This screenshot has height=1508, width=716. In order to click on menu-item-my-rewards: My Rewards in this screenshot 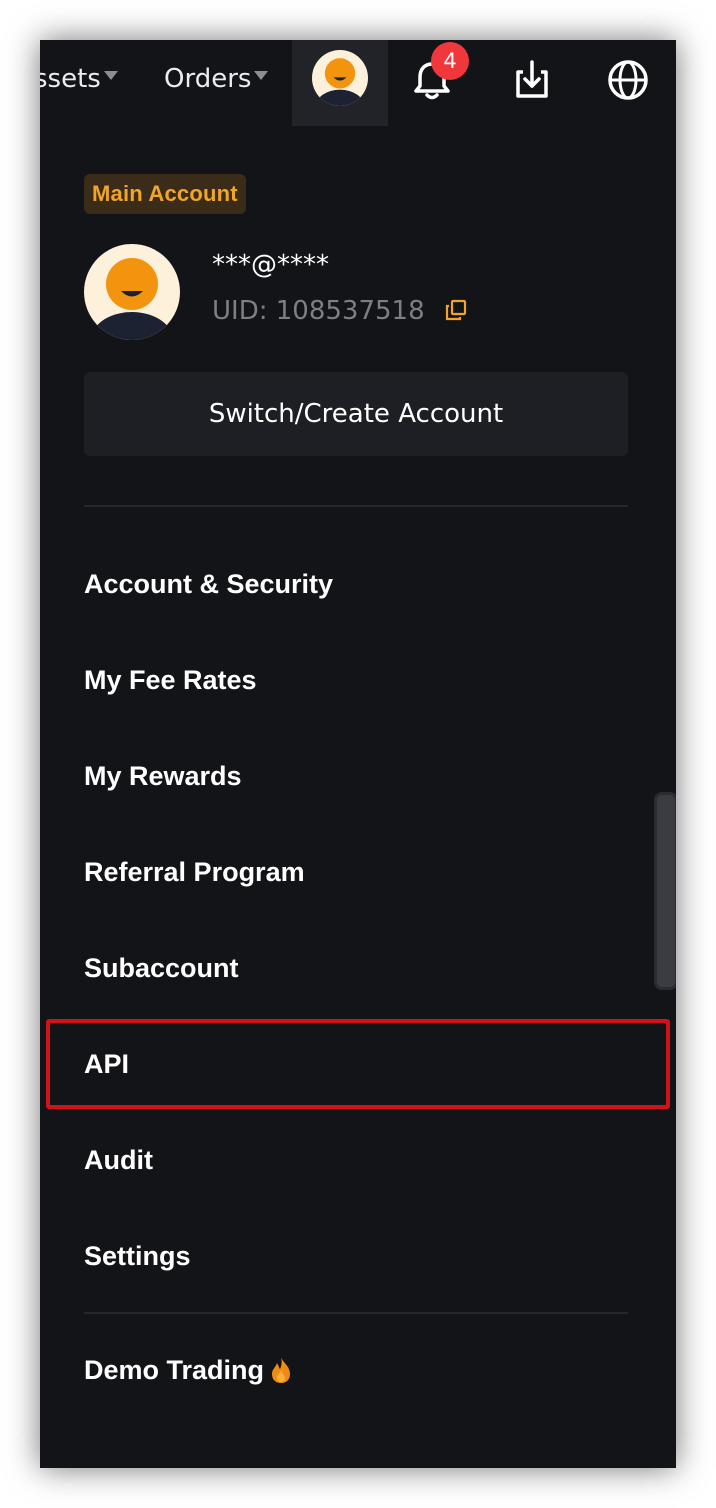, I will do `click(163, 776)`.